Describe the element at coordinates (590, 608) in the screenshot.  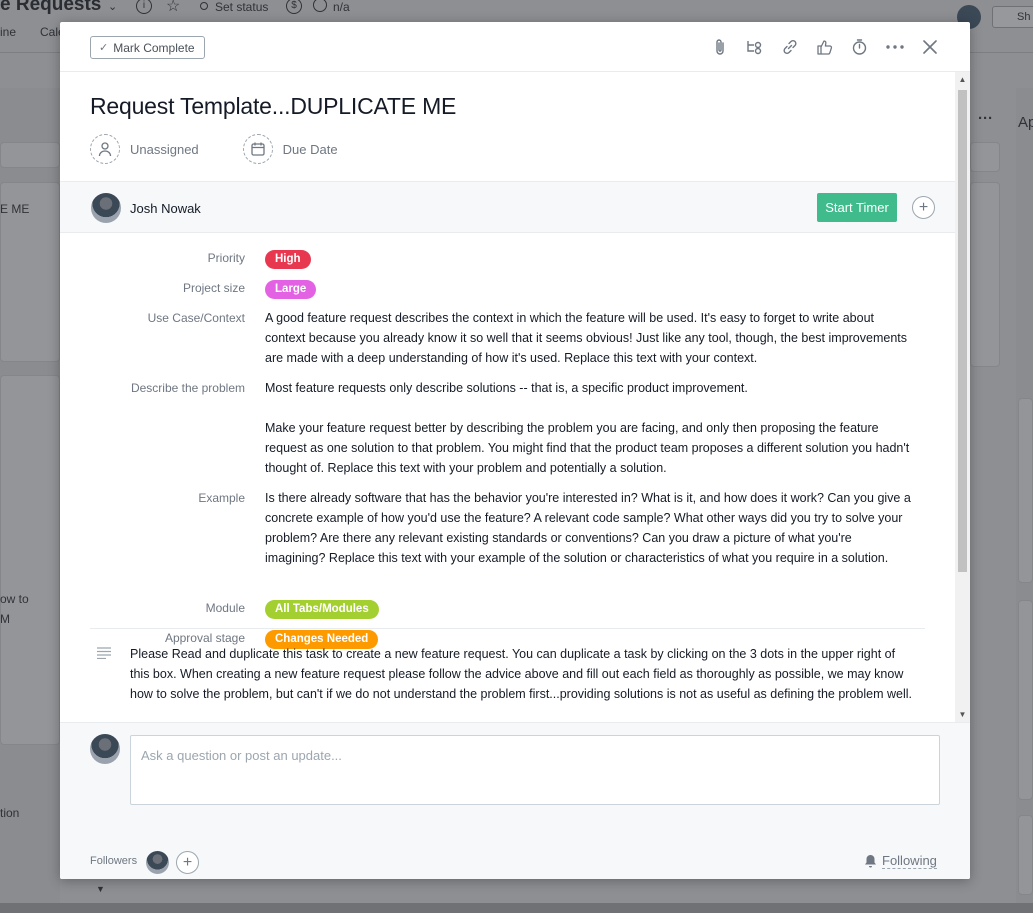
I see `field-value: All Tabs/Modules` at that location.